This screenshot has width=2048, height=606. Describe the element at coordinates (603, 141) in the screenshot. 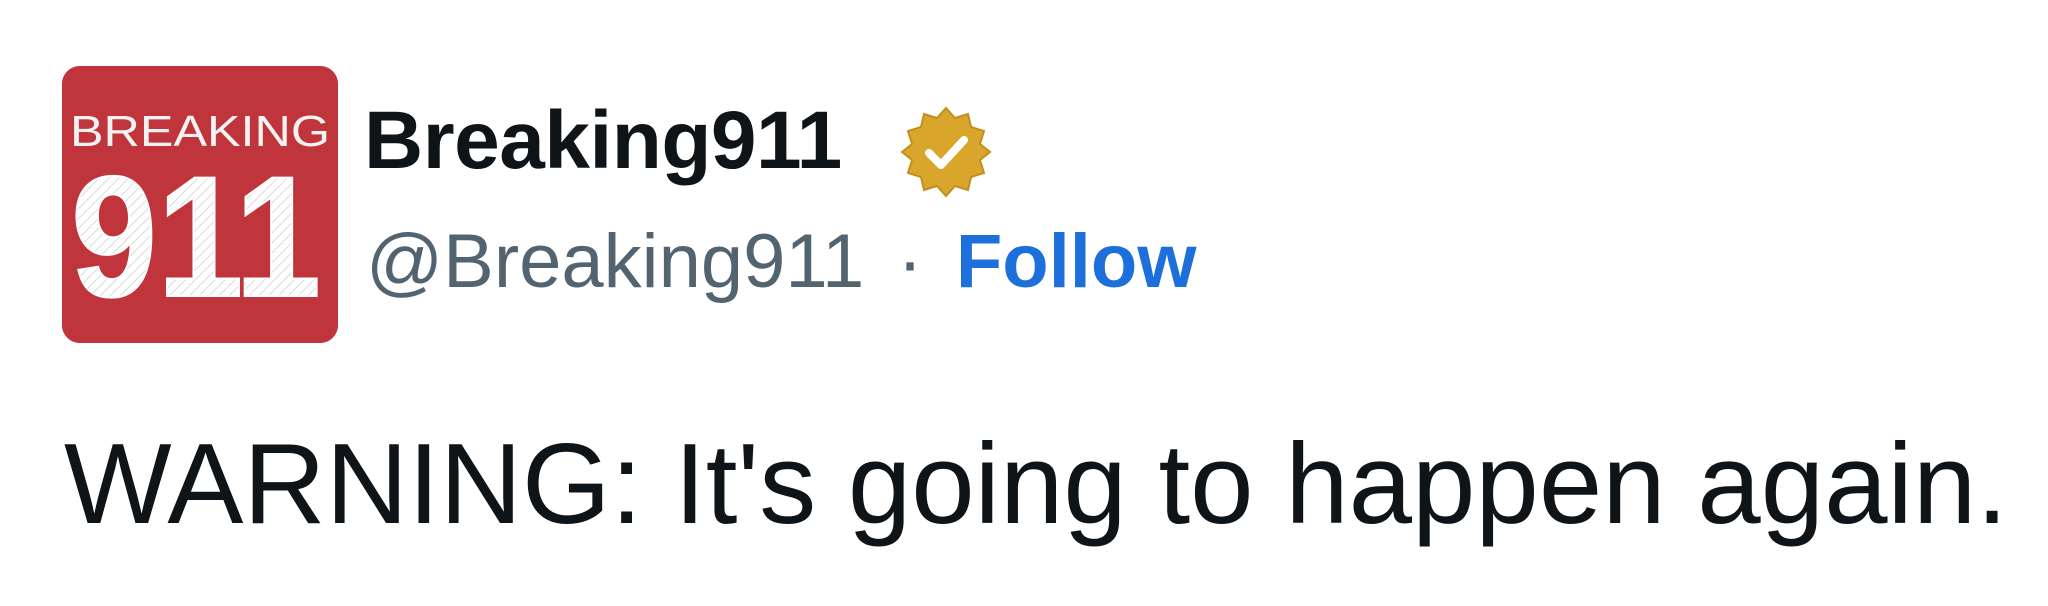

I see `display-name: Breaking911` at that location.